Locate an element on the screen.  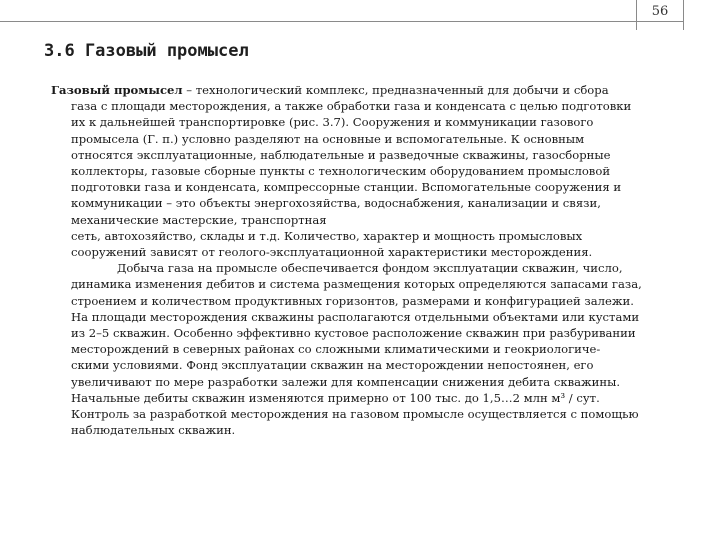
header-horizontal-rule is located at coordinates (342, 21).